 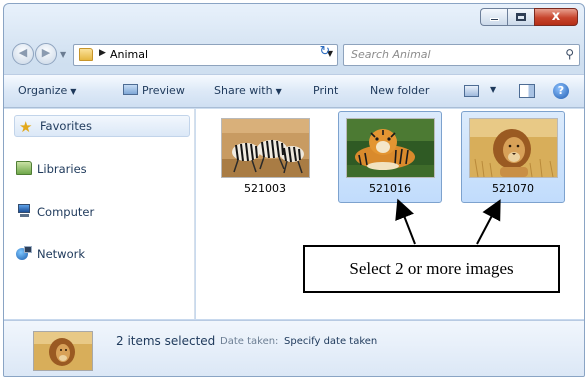 I want to click on sidebar-item-favorites: ★ Favorites, so click(x=102, y=126).